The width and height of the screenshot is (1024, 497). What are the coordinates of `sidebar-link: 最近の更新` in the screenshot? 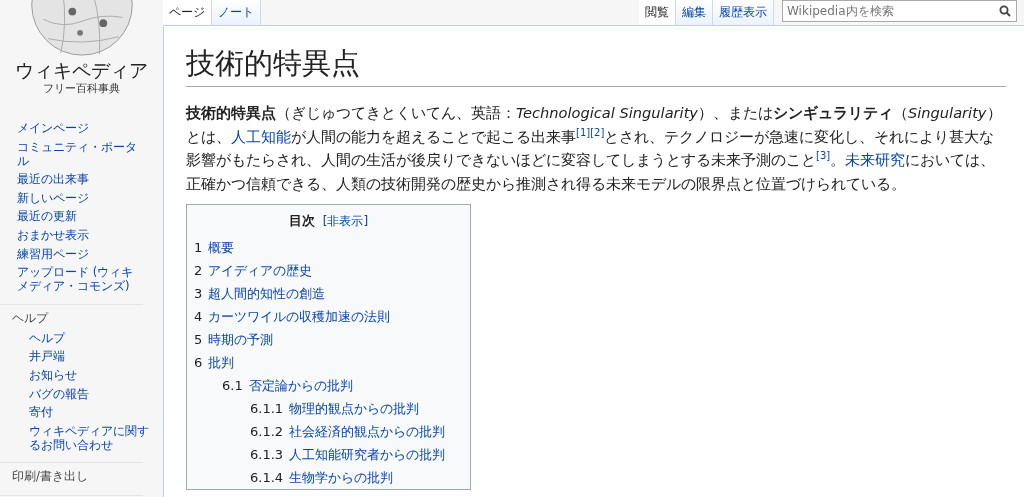 It's located at (79, 216).